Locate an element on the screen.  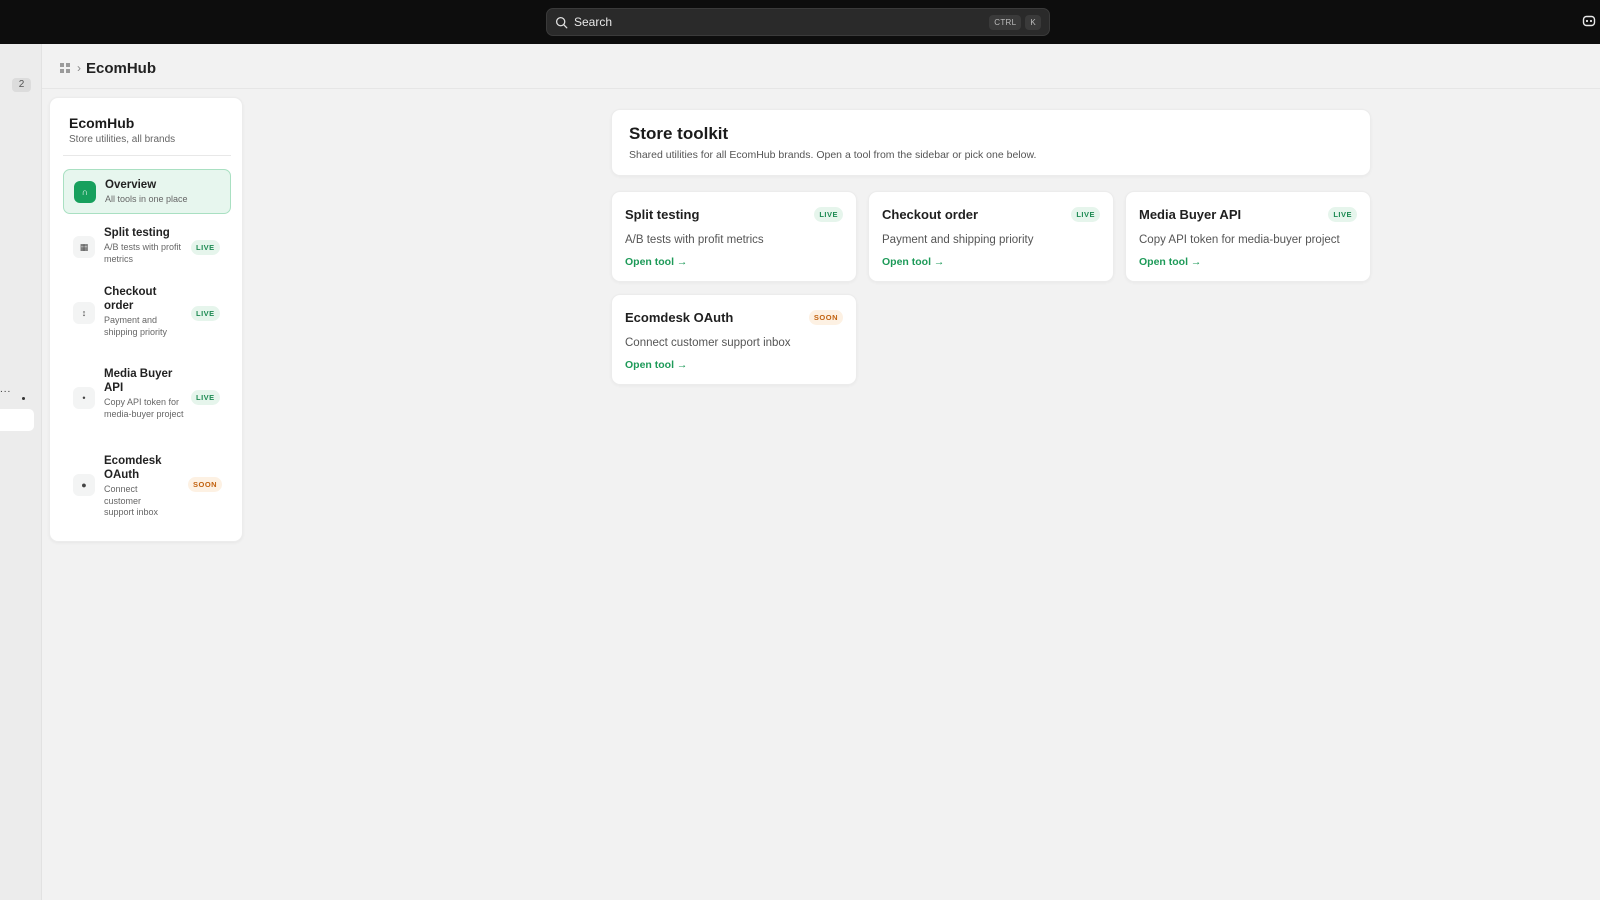
apps-grid-icon is located at coordinates (65, 68).